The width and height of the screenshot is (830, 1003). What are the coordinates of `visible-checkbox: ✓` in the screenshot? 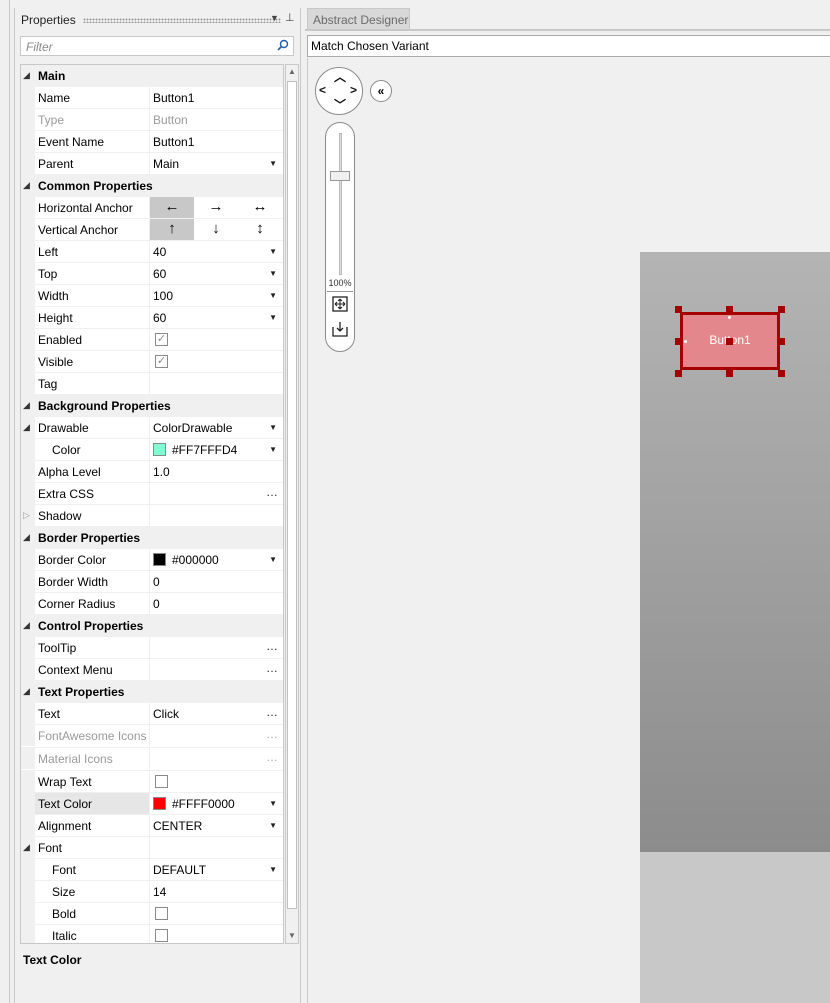 It's located at (161, 361).